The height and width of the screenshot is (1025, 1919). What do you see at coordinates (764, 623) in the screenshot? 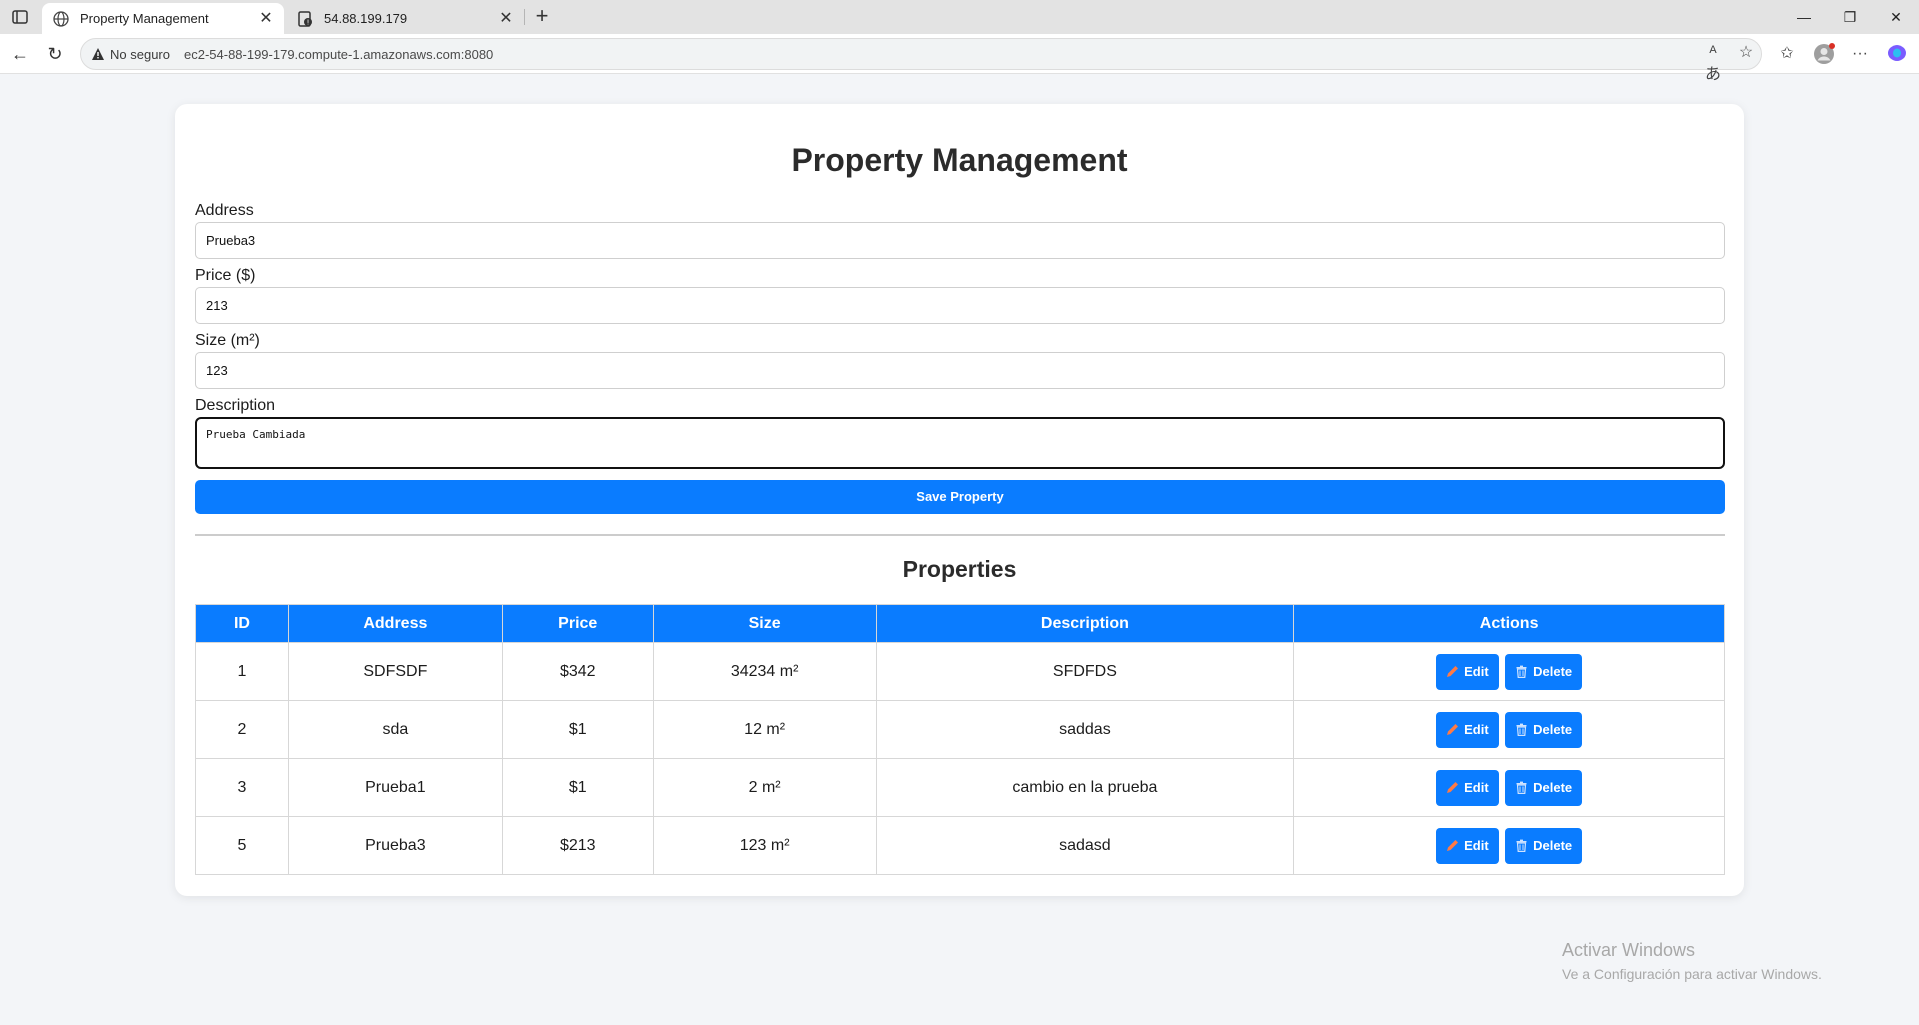
I see `column-header-size: Size` at bounding box center [764, 623].